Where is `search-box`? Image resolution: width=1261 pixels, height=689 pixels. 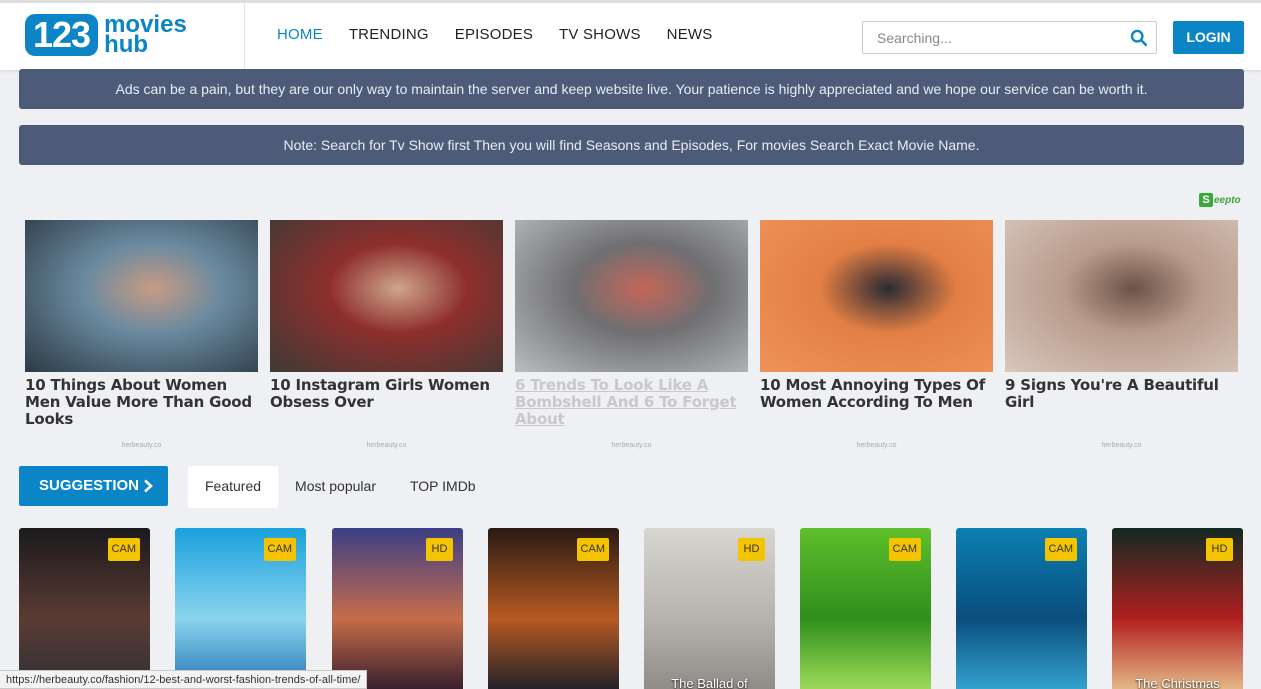
search-box is located at coordinates (1009, 37).